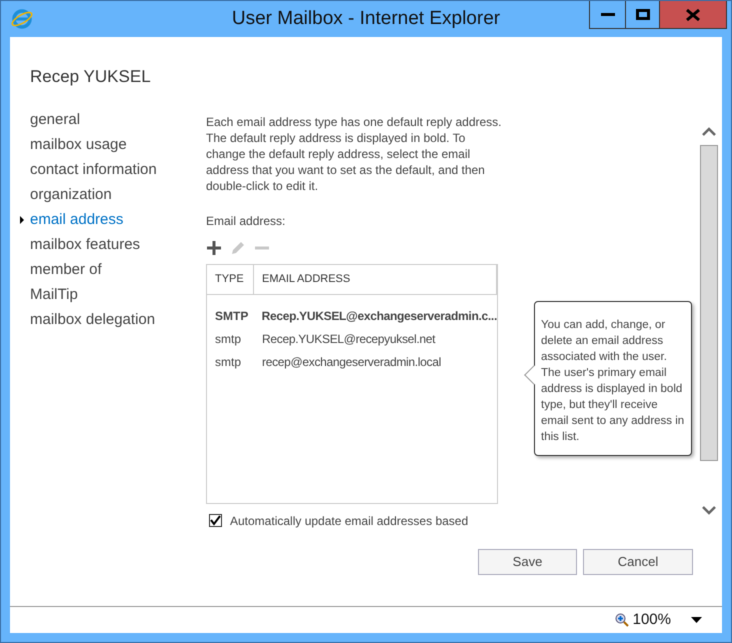 Image resolution: width=732 pixels, height=643 pixels. I want to click on nav-link: member of, so click(118, 269).